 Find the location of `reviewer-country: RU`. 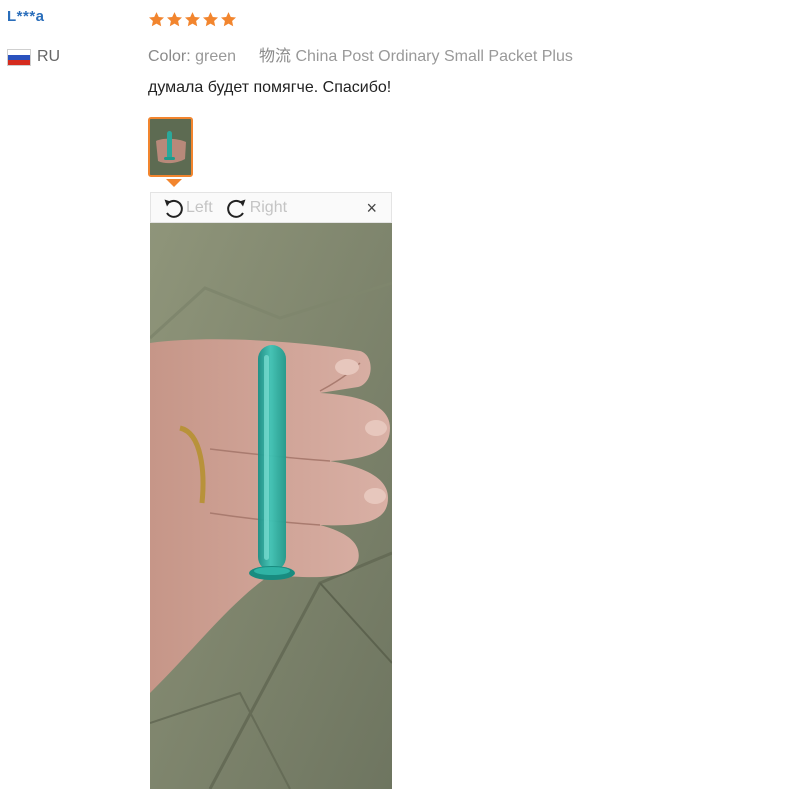

reviewer-country: RU is located at coordinates (33, 57).